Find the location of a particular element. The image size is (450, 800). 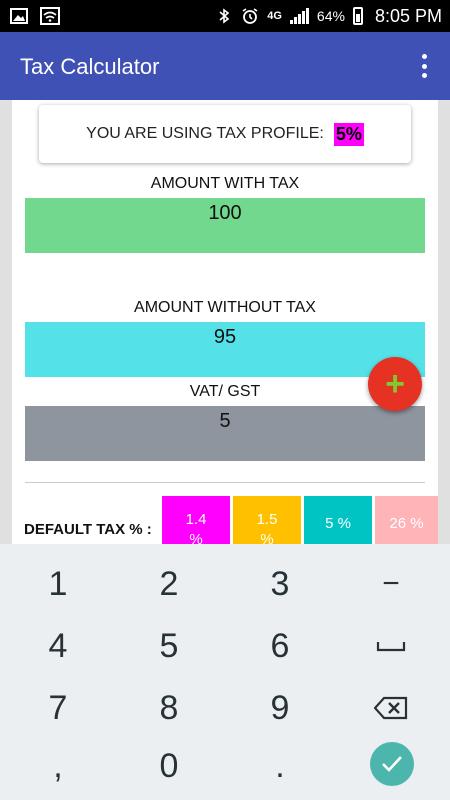

status-bar: 4G 64% 8:05 PM is located at coordinates (225, 16).